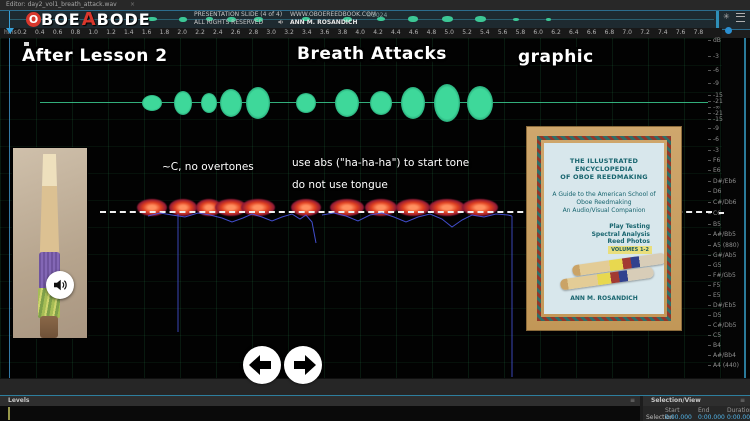  Describe the element at coordinates (320, 413) in the screenshot. I see `levels-meter` at that location.